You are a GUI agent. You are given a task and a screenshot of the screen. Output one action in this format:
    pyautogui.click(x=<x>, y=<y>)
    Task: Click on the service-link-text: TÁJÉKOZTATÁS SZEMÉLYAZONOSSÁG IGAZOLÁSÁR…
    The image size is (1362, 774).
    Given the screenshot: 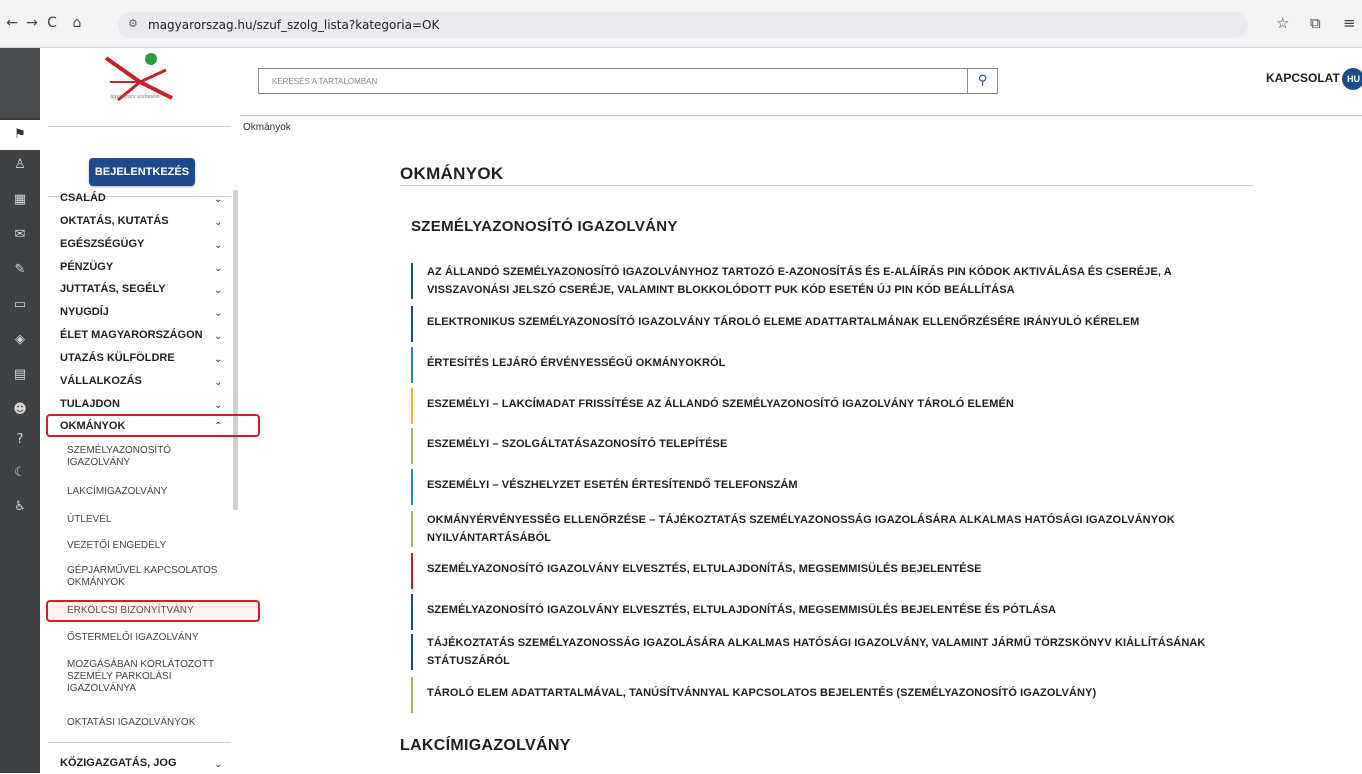 What is the action you would take?
    pyautogui.click(x=839, y=652)
    